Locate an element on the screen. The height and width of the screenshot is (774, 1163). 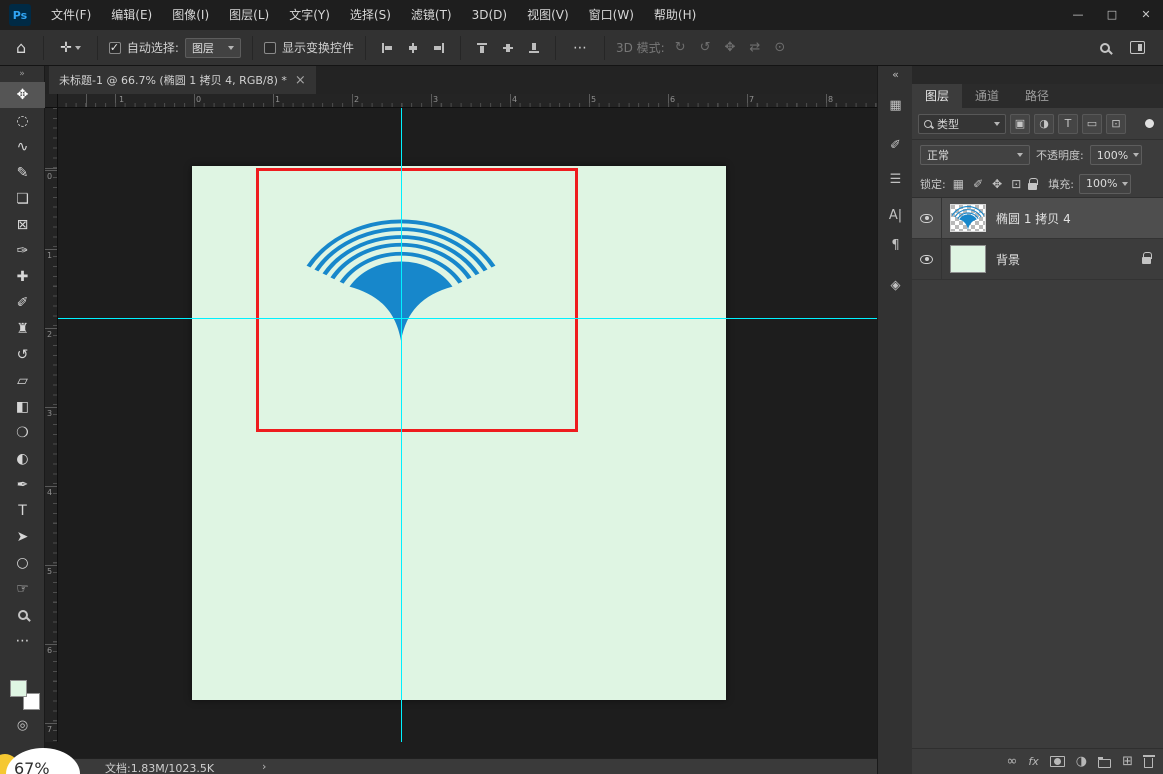
tab-channels: 通道 is located at coordinates (987, 96).